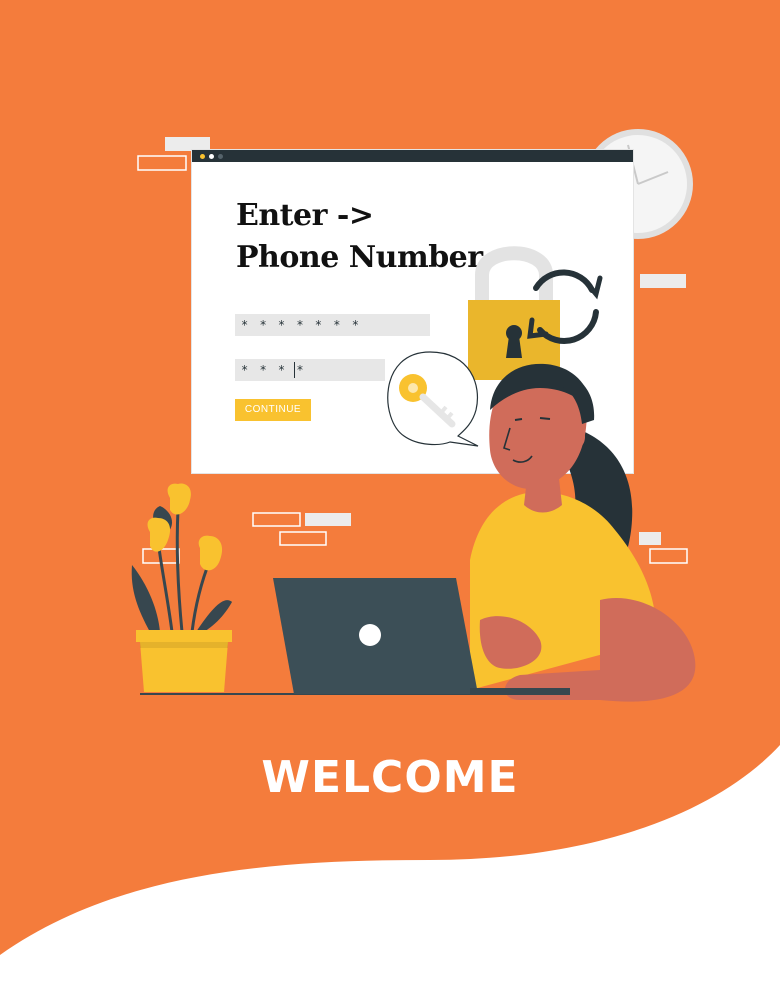 The width and height of the screenshot is (780, 992). What do you see at coordinates (390, 777) in the screenshot?
I see `welcome-heading: WELCOME` at bounding box center [390, 777].